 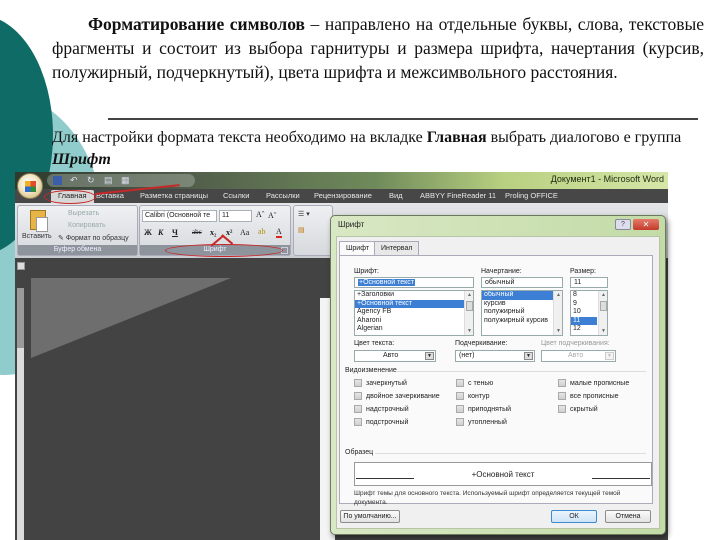 I want to click on text-color-value: Авто, so click(x=391, y=355).